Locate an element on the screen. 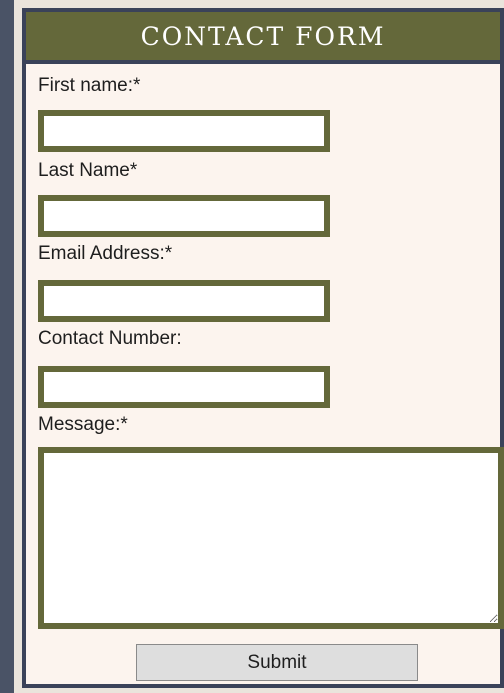  form-title: CONTACT FORM is located at coordinates (263, 36).